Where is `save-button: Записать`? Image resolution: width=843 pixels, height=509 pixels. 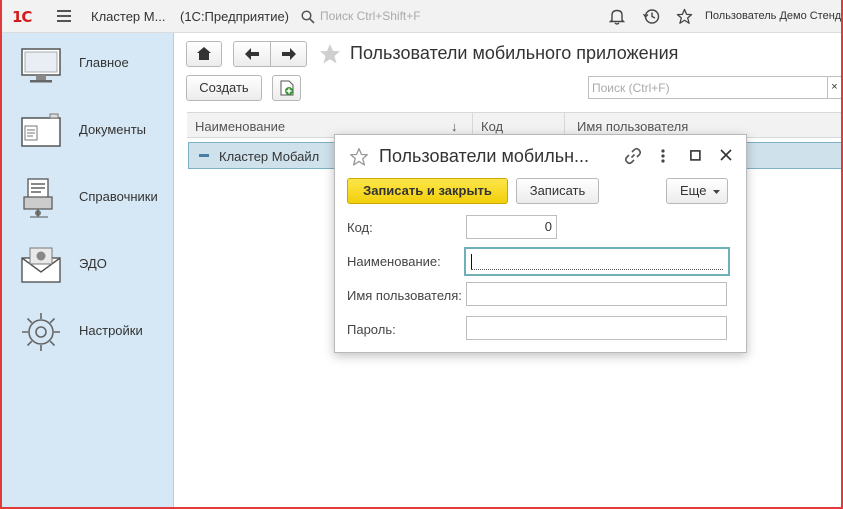
save-button: Записать is located at coordinates (557, 191).